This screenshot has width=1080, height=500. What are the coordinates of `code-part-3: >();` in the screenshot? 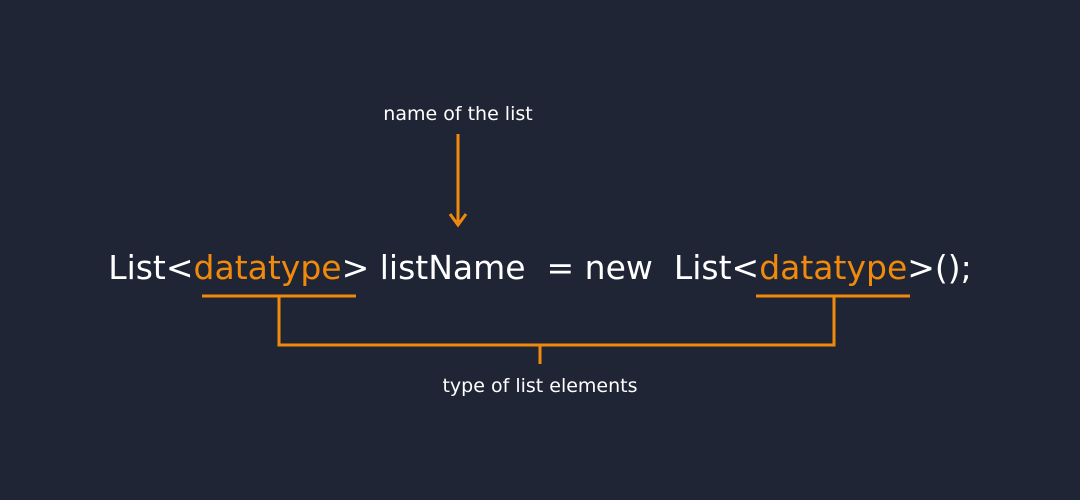 It's located at (939, 267).